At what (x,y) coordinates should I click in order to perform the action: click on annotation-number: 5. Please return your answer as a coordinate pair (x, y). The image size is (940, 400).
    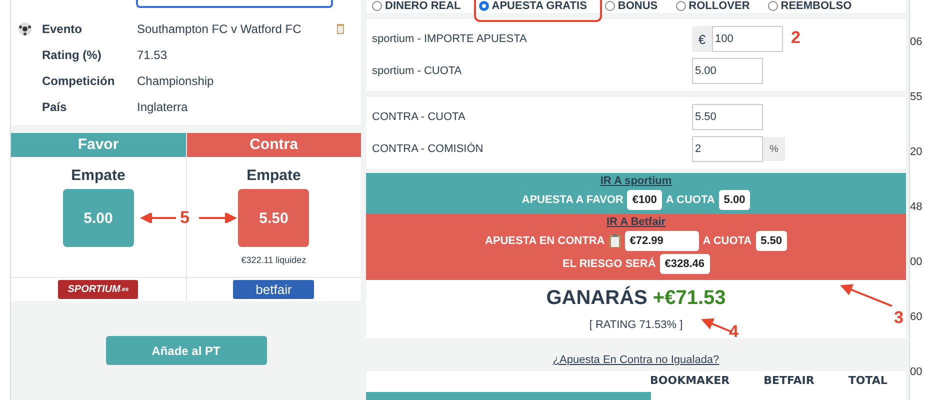
    Looking at the image, I should click on (185, 218).